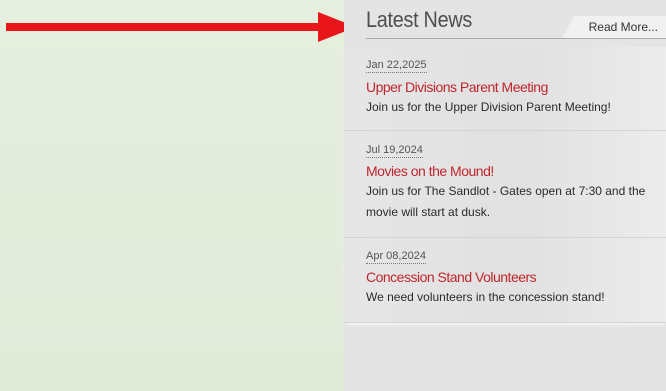 The height and width of the screenshot is (391, 666). Describe the element at coordinates (394, 151) in the screenshot. I see `news-date: Jul 19,2024` at that location.